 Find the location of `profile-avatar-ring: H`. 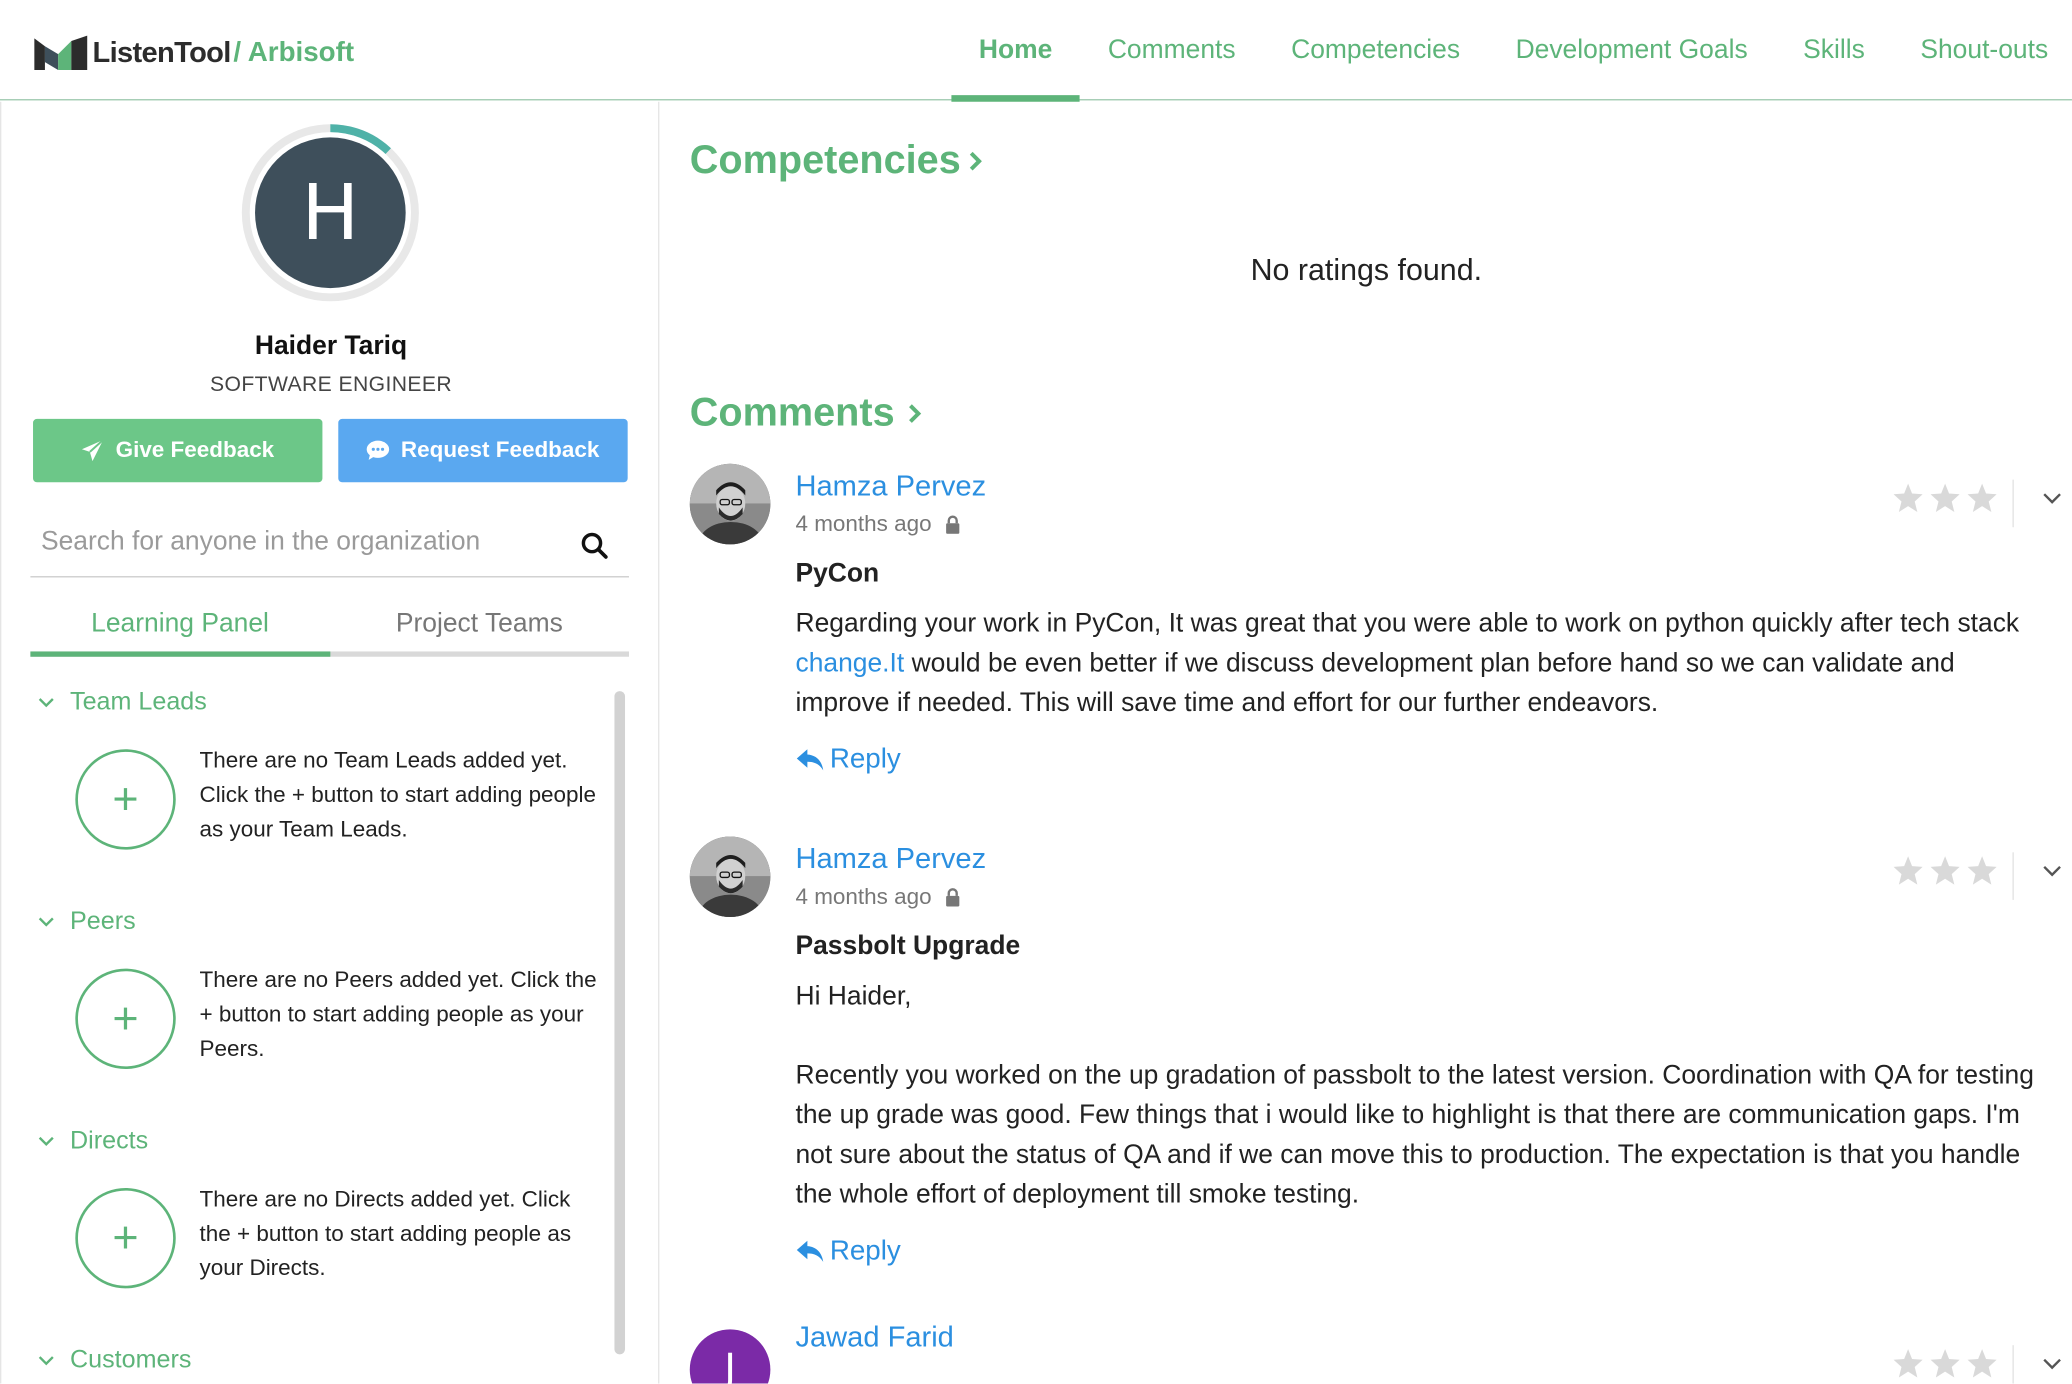

profile-avatar-ring: H is located at coordinates (330, 213).